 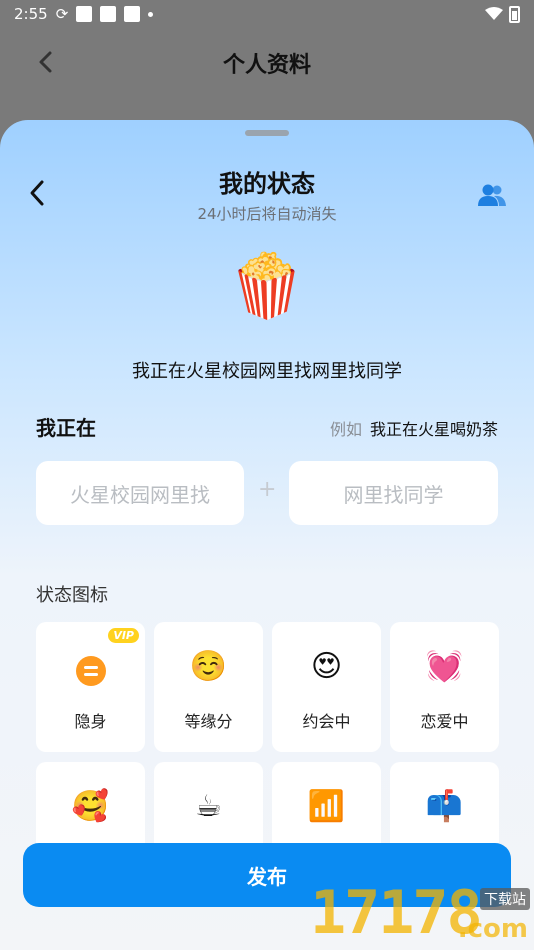 What do you see at coordinates (266, 65) in the screenshot?
I see `underlying-page-title: 个人资料` at bounding box center [266, 65].